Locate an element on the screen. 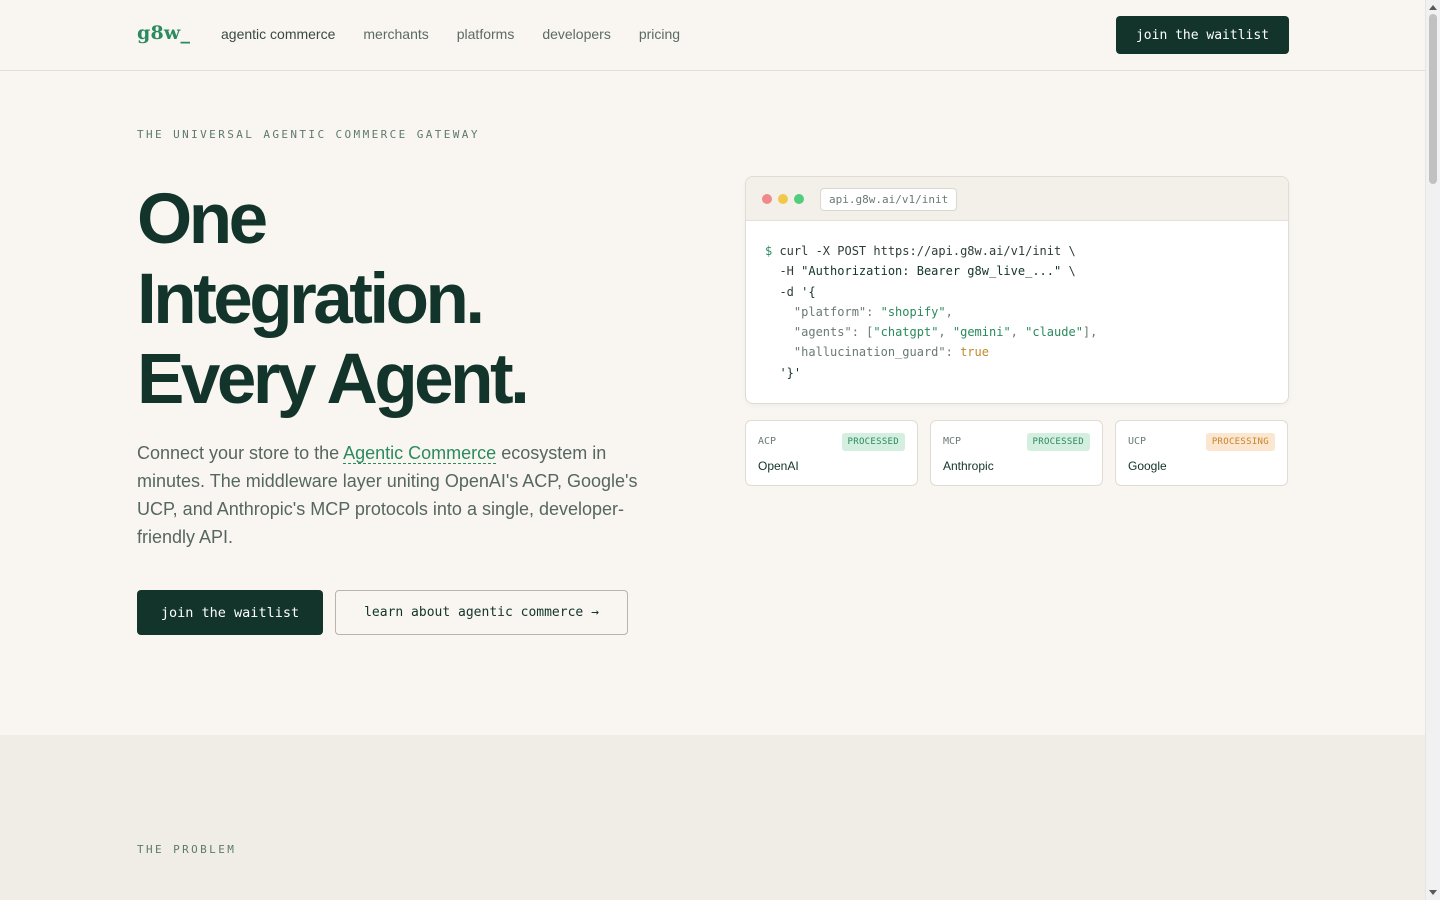 This screenshot has width=1440, height=900. close-dot-icon is located at coordinates (767, 199).